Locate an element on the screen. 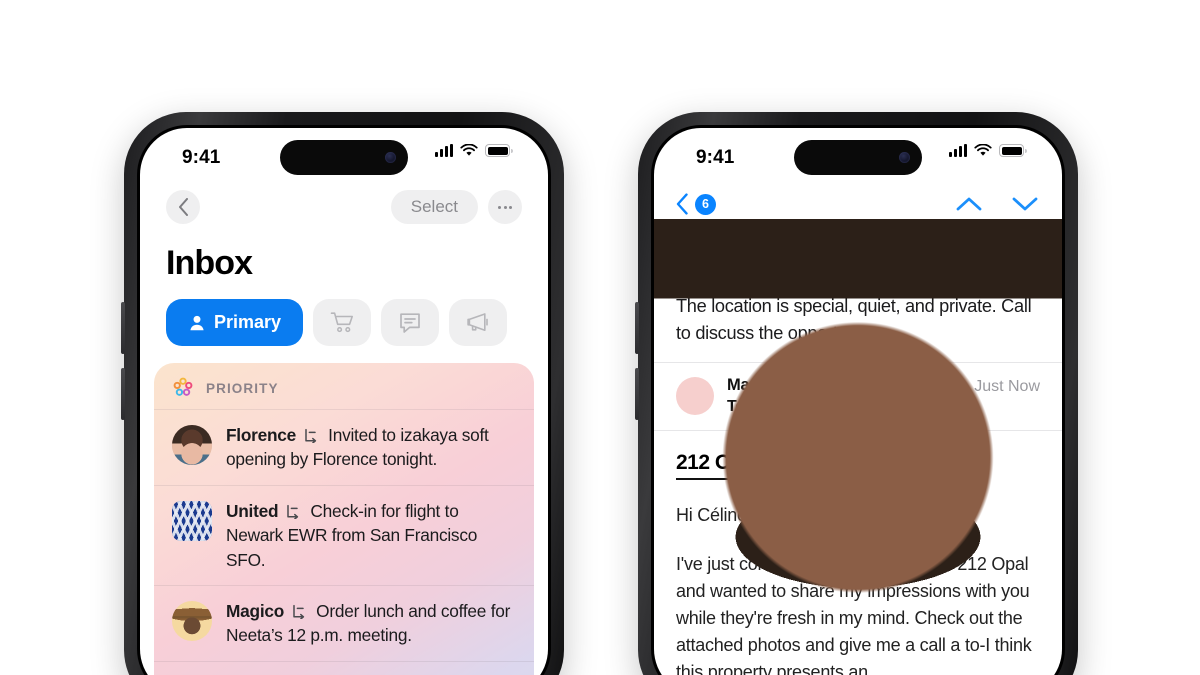  mail-sender: Magico is located at coordinates (255, 610).